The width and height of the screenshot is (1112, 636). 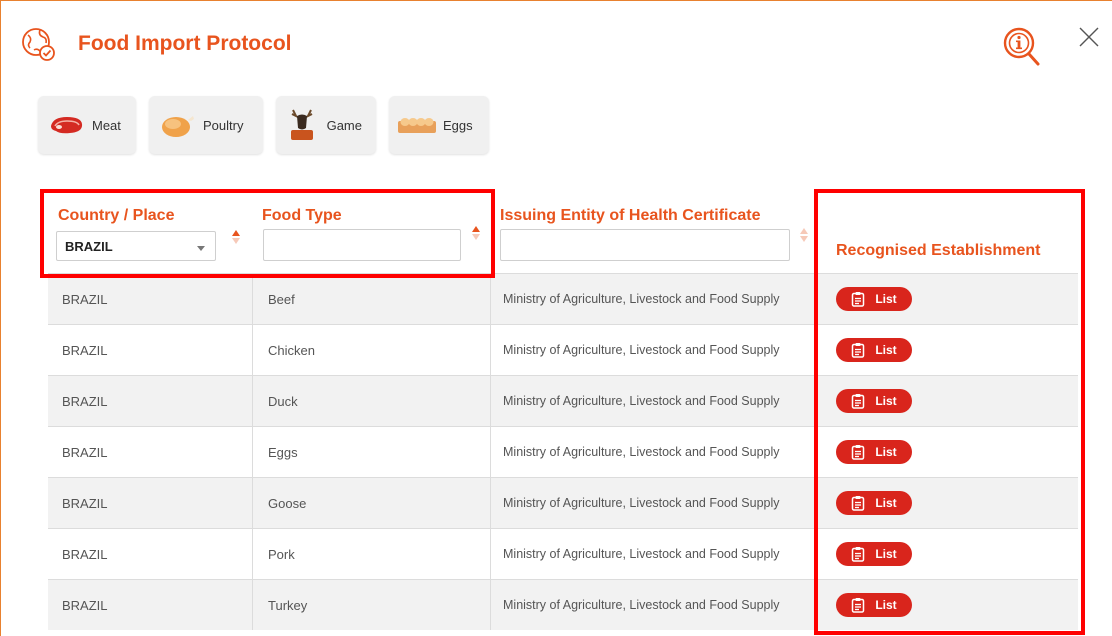 I want to click on category-game-button: Game, so click(x=326, y=125).